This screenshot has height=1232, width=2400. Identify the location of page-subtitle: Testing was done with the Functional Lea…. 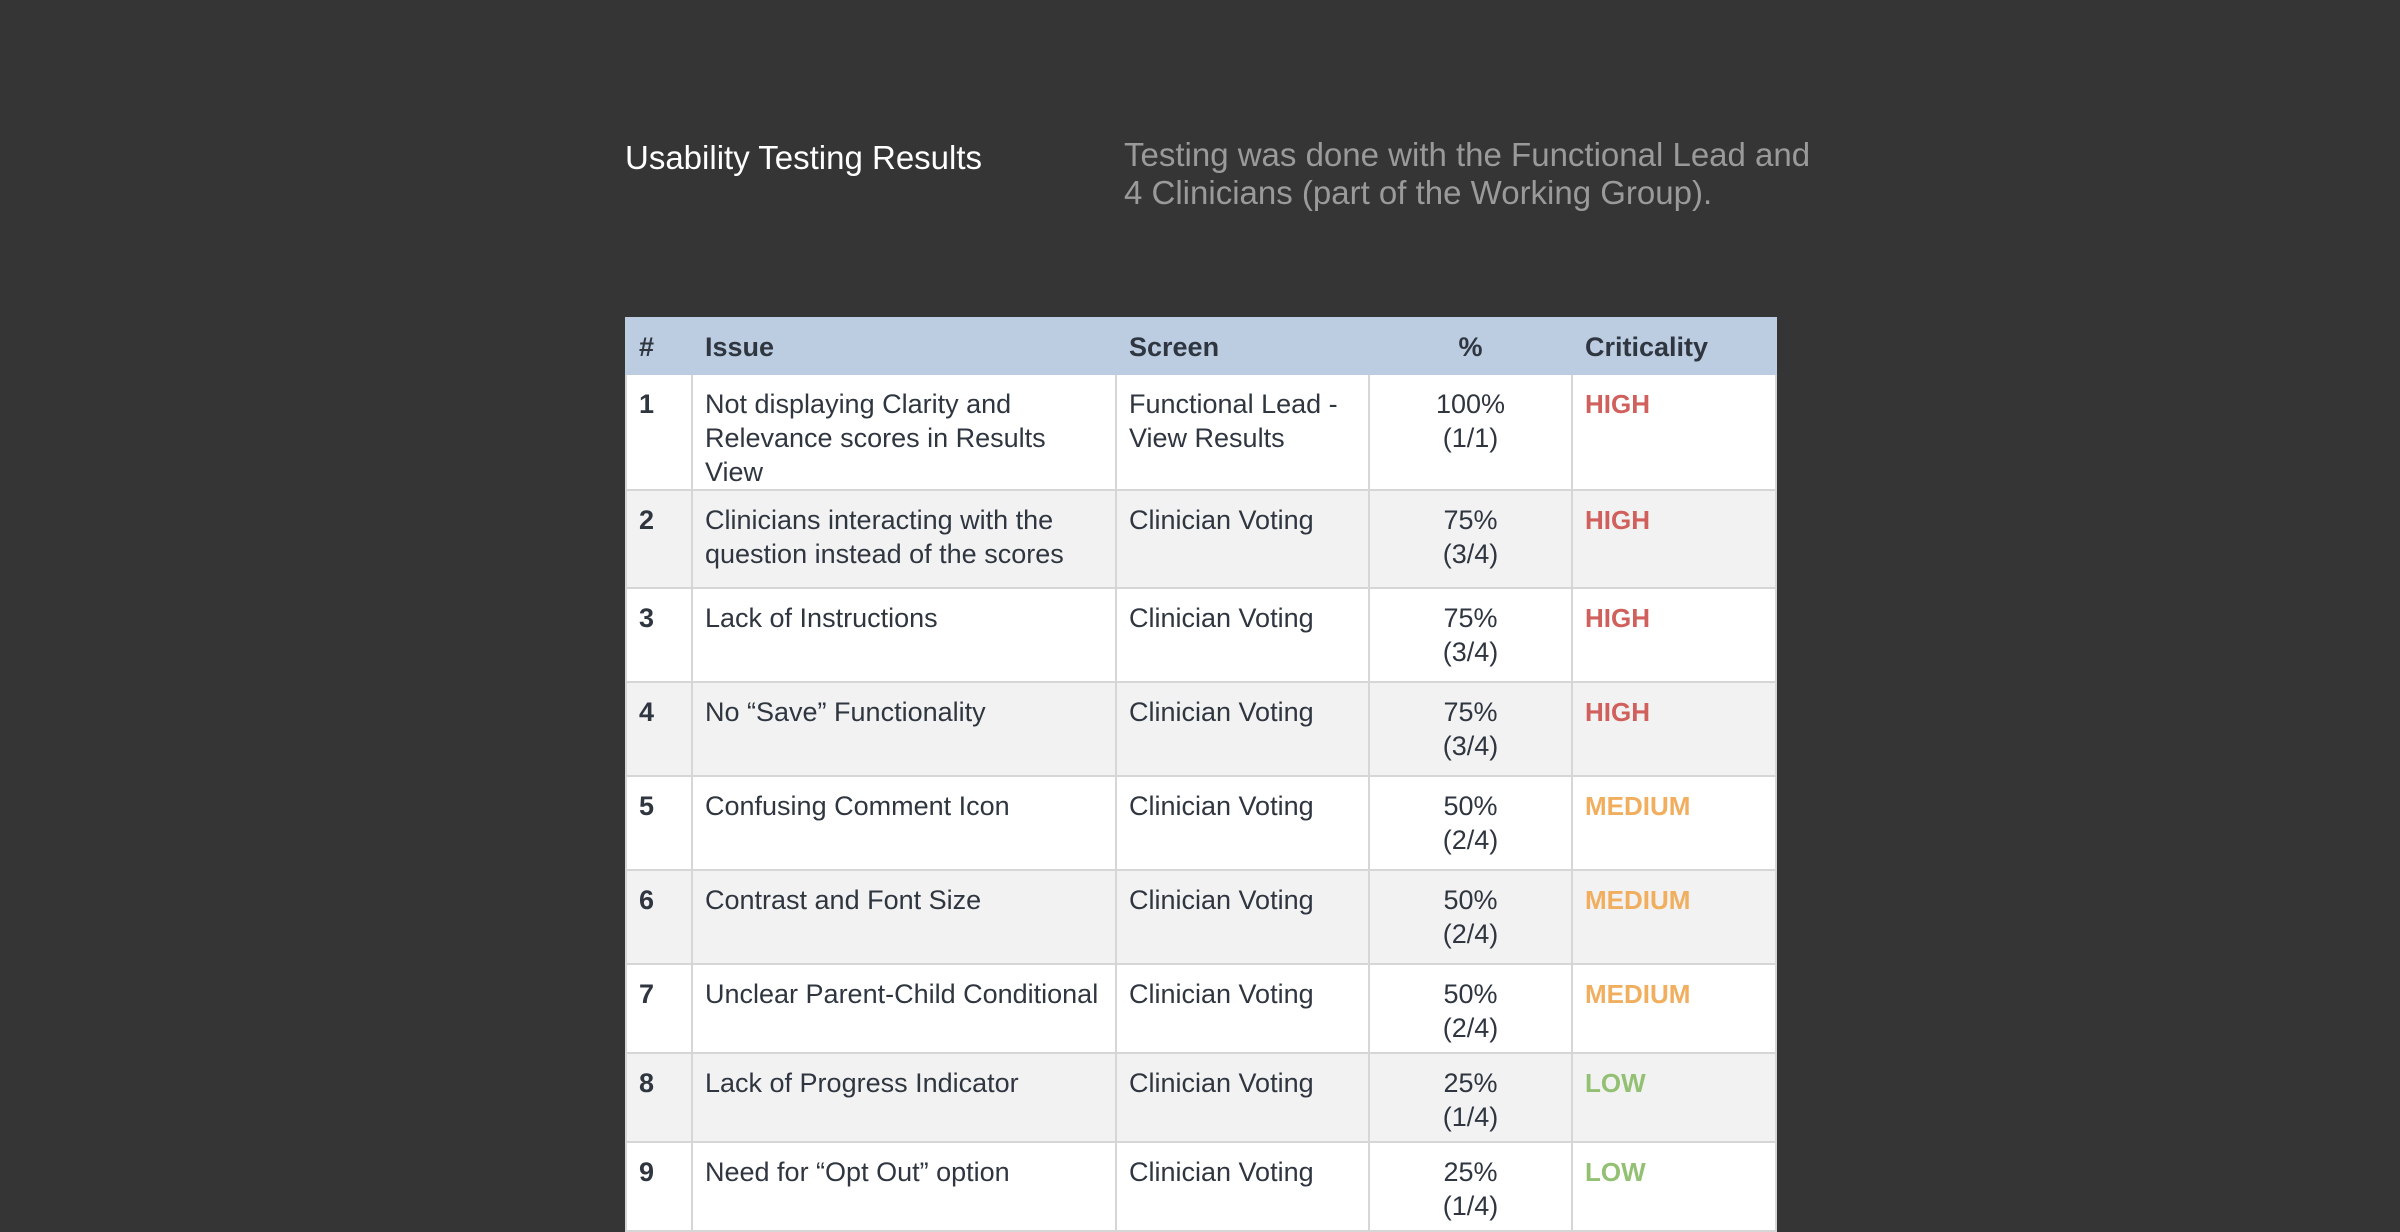
(1467, 173).